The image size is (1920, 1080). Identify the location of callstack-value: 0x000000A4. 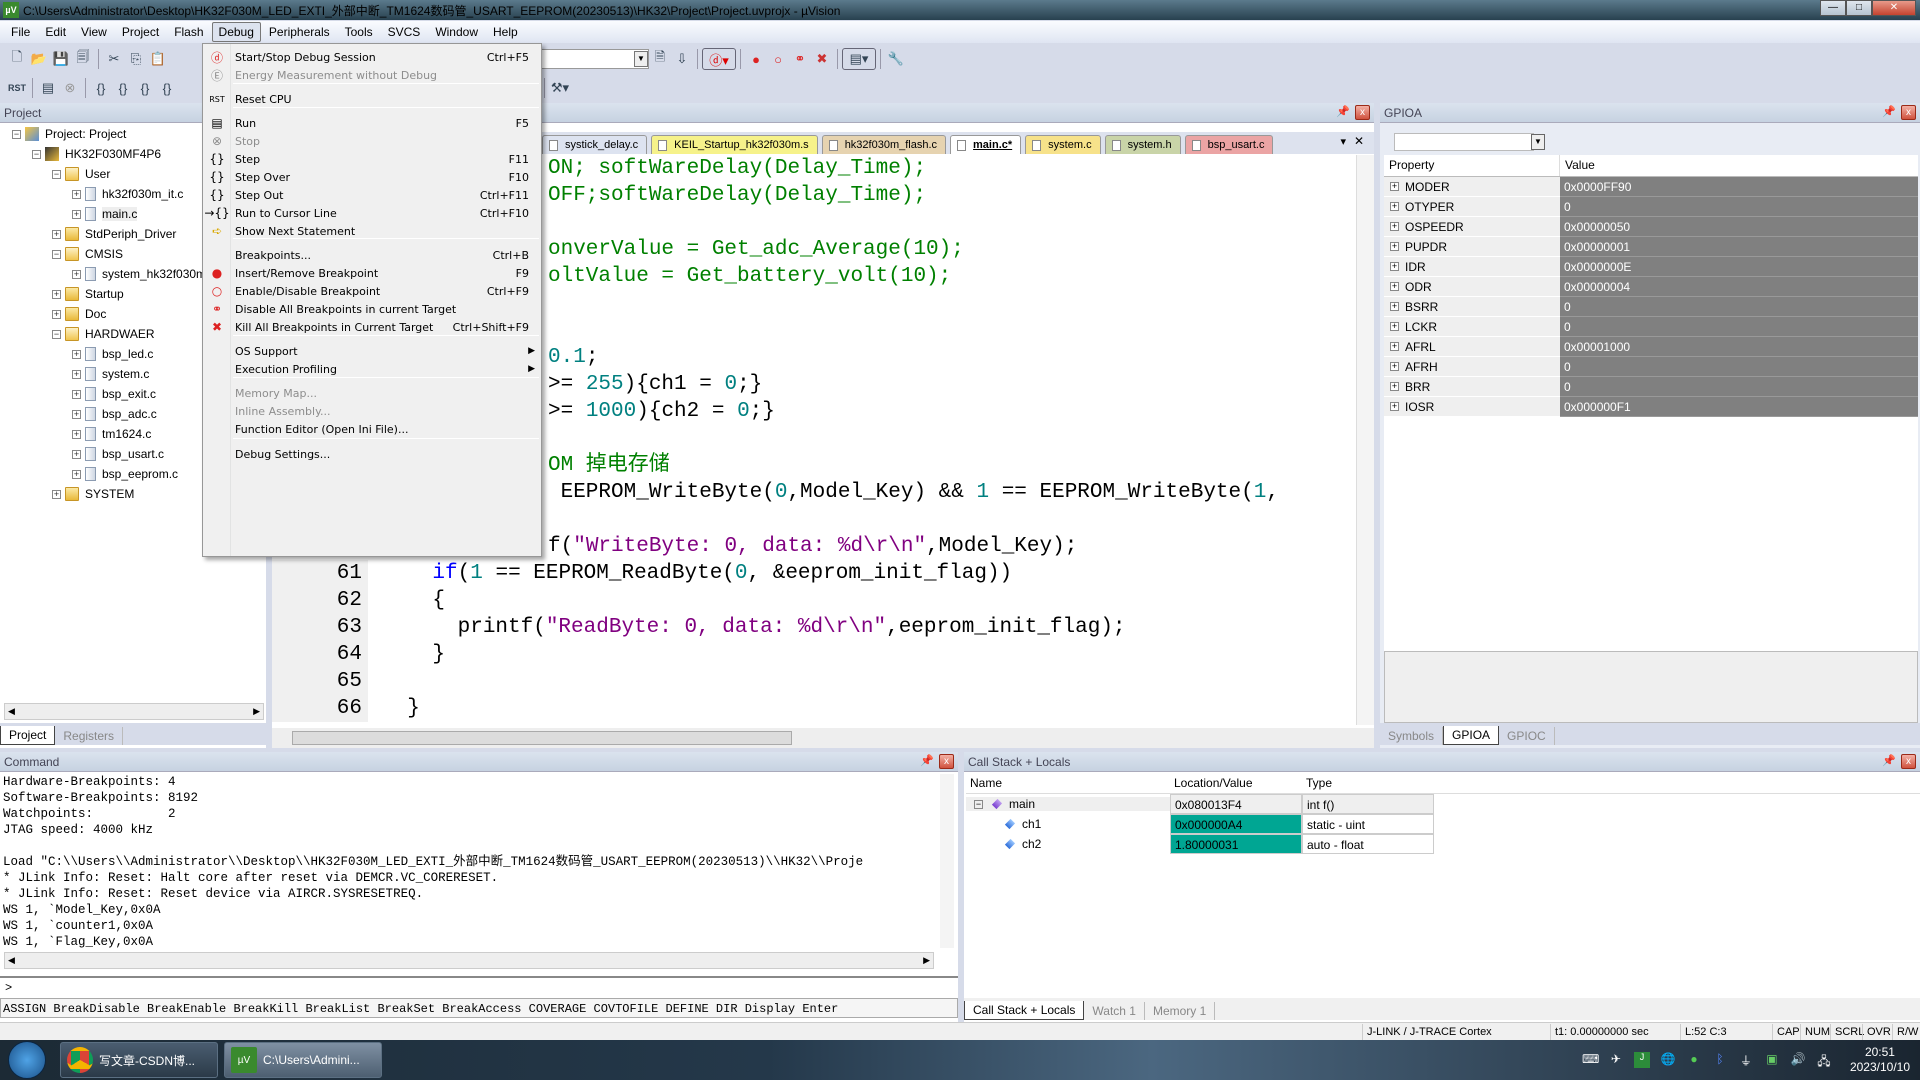
(1236, 824).